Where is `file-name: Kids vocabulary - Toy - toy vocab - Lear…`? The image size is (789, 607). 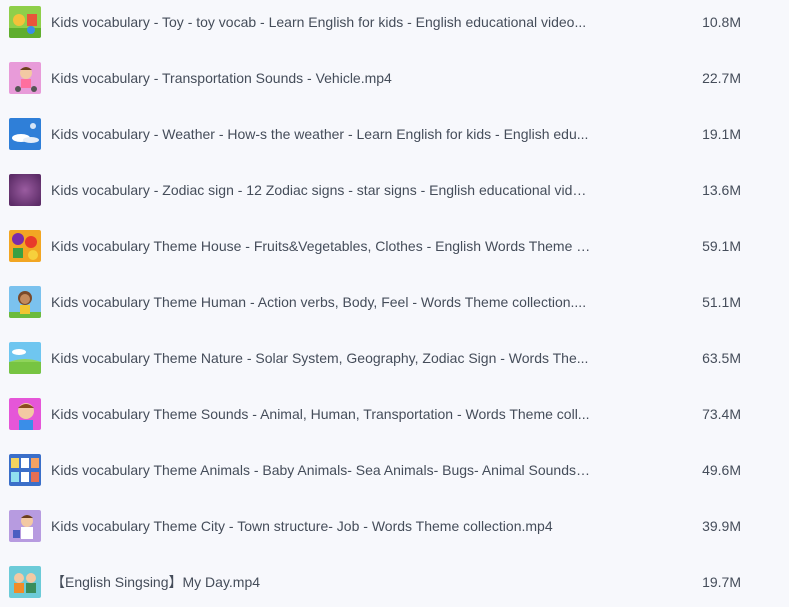
file-name: Kids vocabulary - Toy - toy vocab - Lear… is located at coordinates (319, 22).